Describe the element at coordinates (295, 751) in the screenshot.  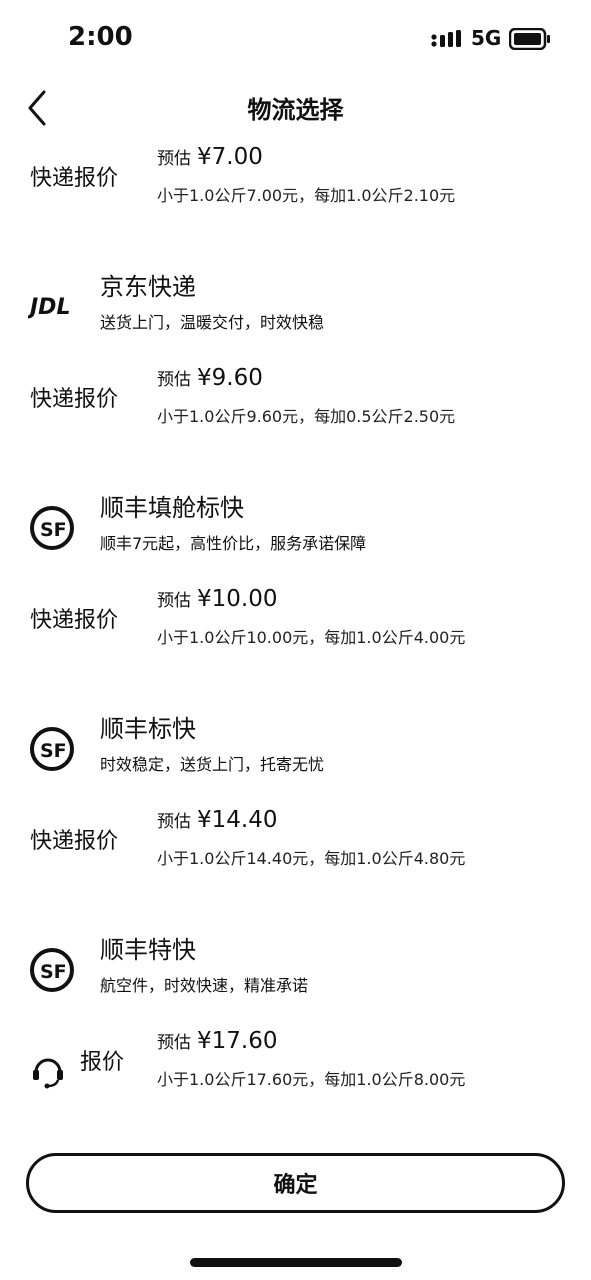
I see `carrier-sf-standard: SF 顺丰标快 时效稳定，送货上门，托寄无忧` at that location.